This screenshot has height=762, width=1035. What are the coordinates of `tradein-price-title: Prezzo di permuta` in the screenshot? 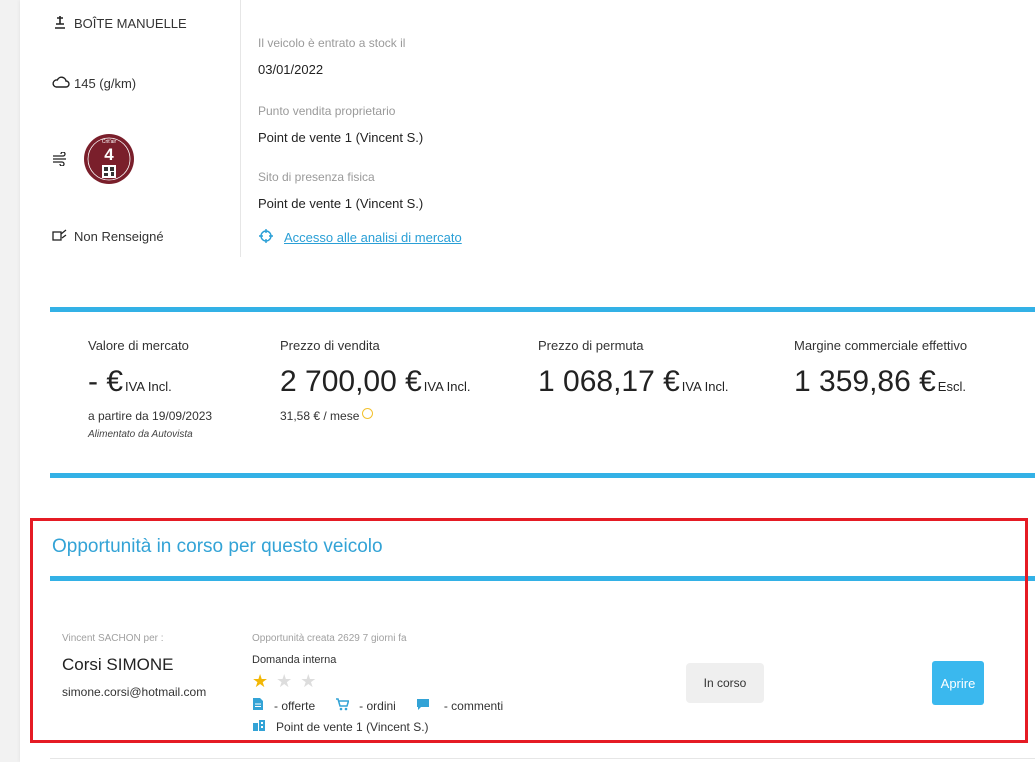 It's located at (591, 345).